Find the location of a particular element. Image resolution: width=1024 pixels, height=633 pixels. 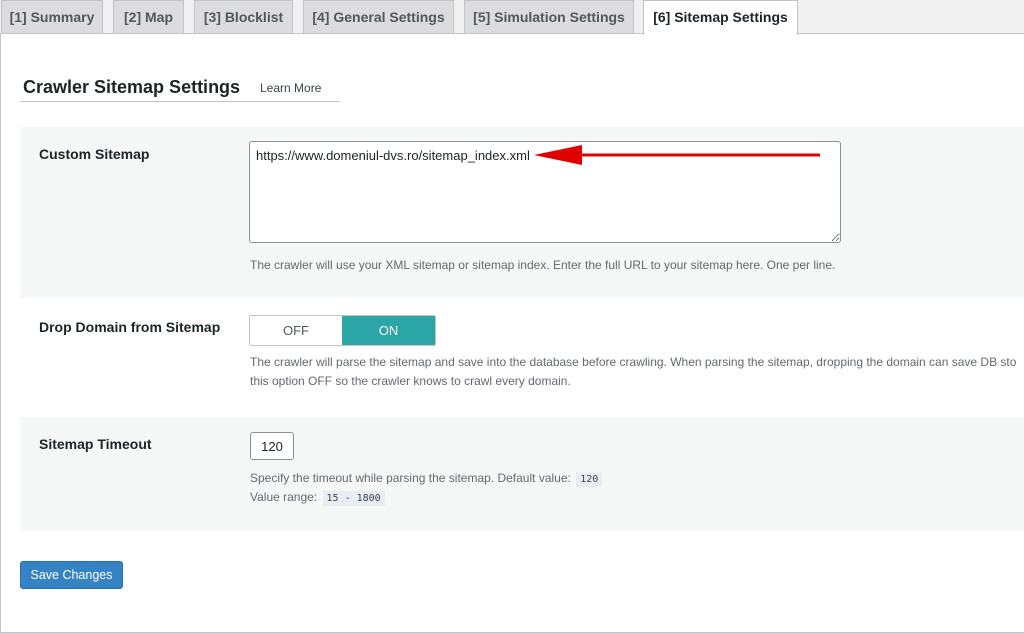

toggle-off-button: OFF is located at coordinates (296, 330).